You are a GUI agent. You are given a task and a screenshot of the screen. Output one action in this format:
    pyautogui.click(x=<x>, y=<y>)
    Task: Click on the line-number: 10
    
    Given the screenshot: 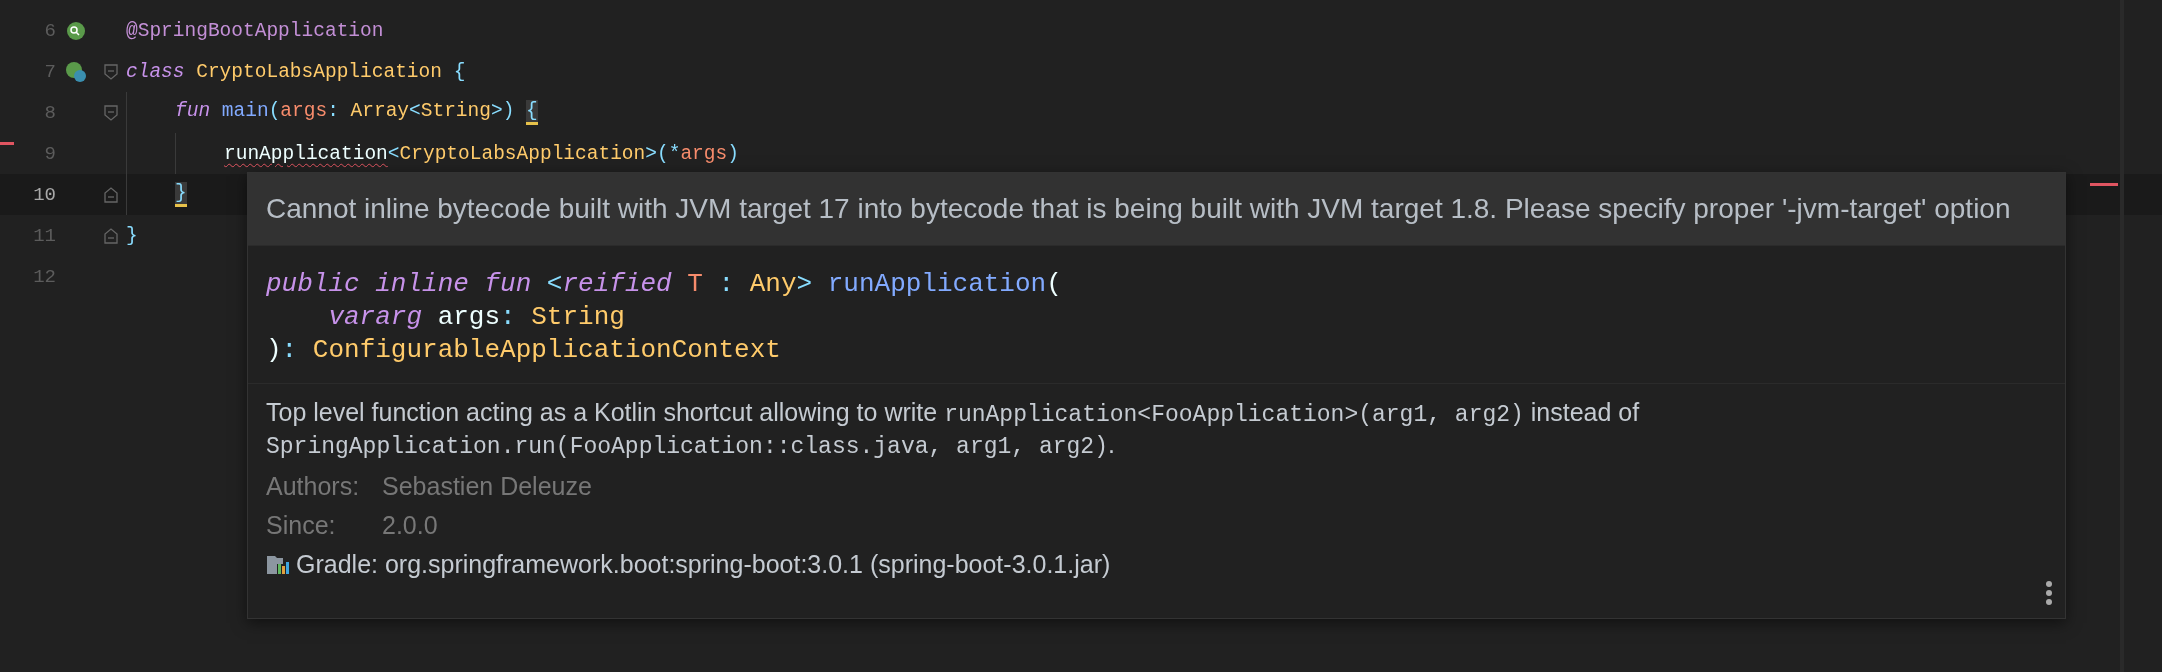 What is the action you would take?
    pyautogui.click(x=44, y=194)
    